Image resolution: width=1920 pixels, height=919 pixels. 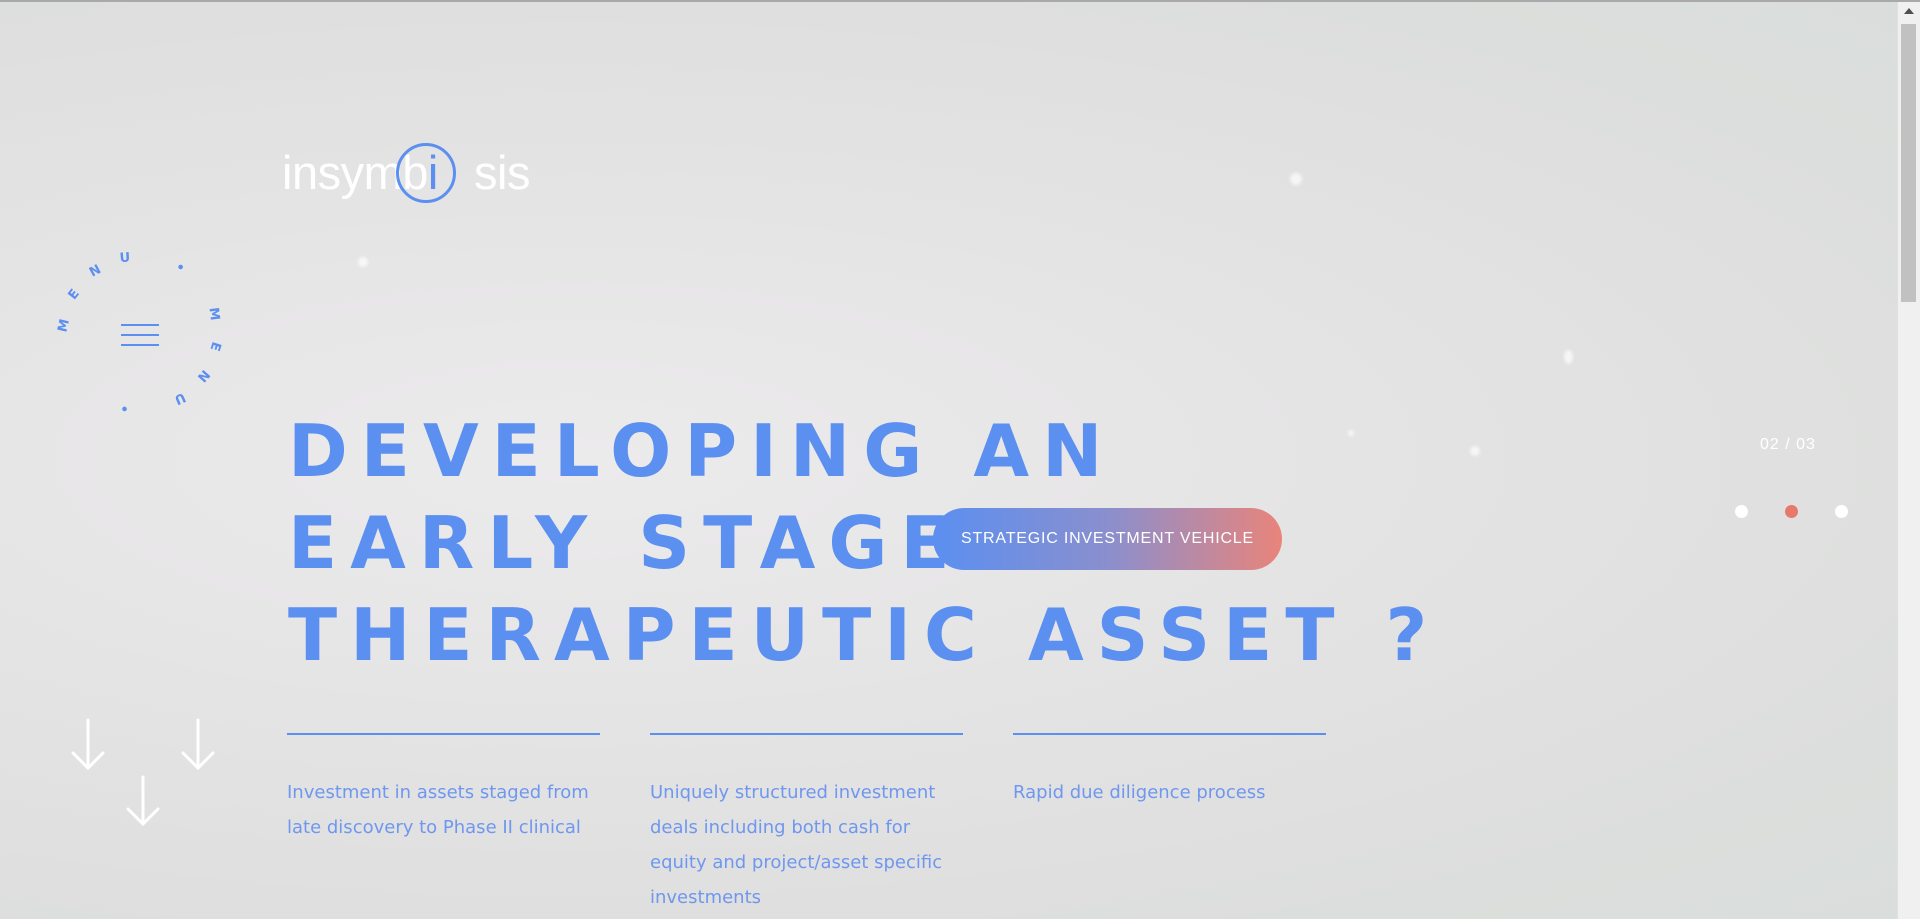 I want to click on scrollbar-thumb, so click(x=1908, y=163).